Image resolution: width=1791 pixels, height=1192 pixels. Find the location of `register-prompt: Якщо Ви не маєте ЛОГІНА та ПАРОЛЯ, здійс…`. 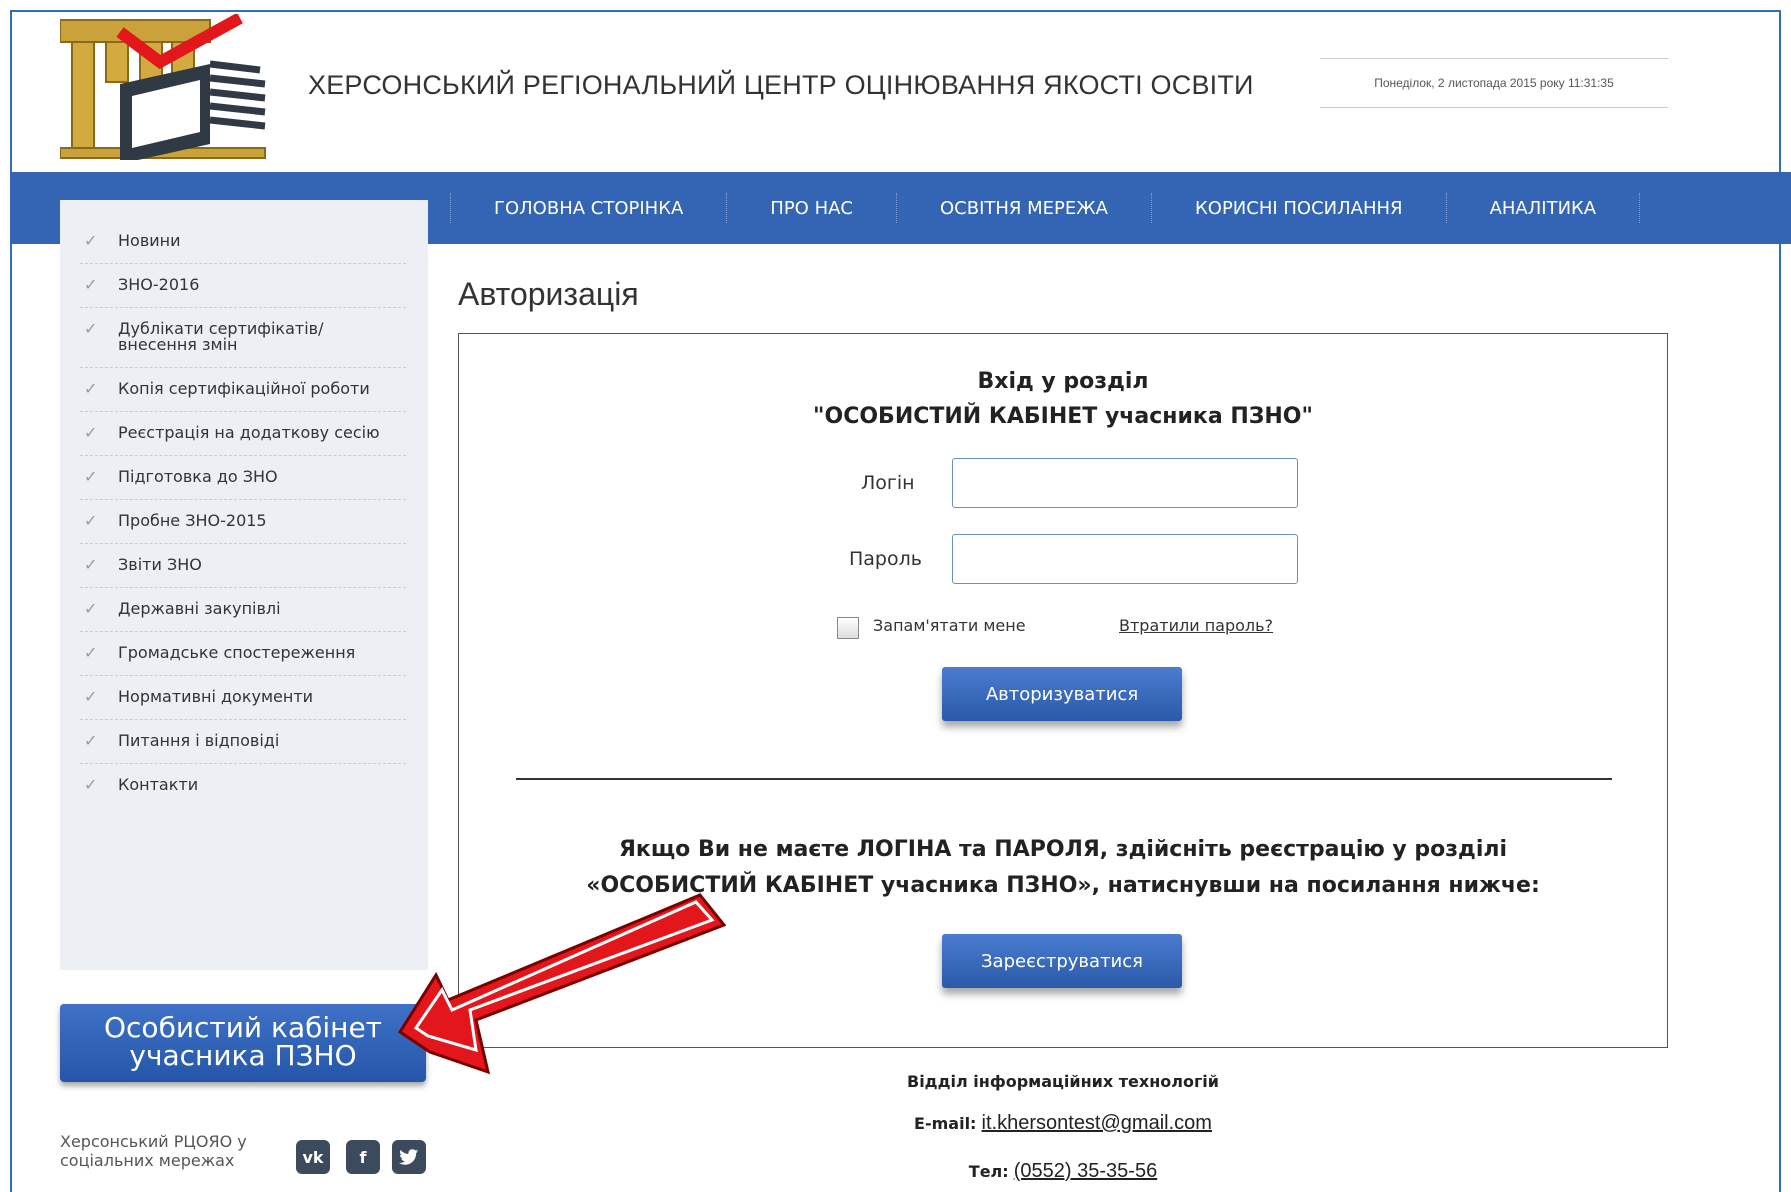

register-prompt: Якщо Ви не маєте ЛОГІНА та ПАРОЛЯ, здійс… is located at coordinates (1063, 868).